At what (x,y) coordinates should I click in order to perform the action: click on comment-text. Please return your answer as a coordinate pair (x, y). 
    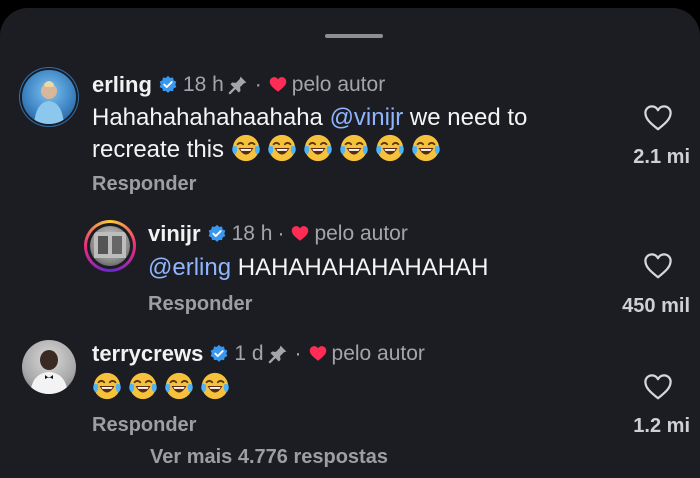
    Looking at the image, I should click on (242, 387).